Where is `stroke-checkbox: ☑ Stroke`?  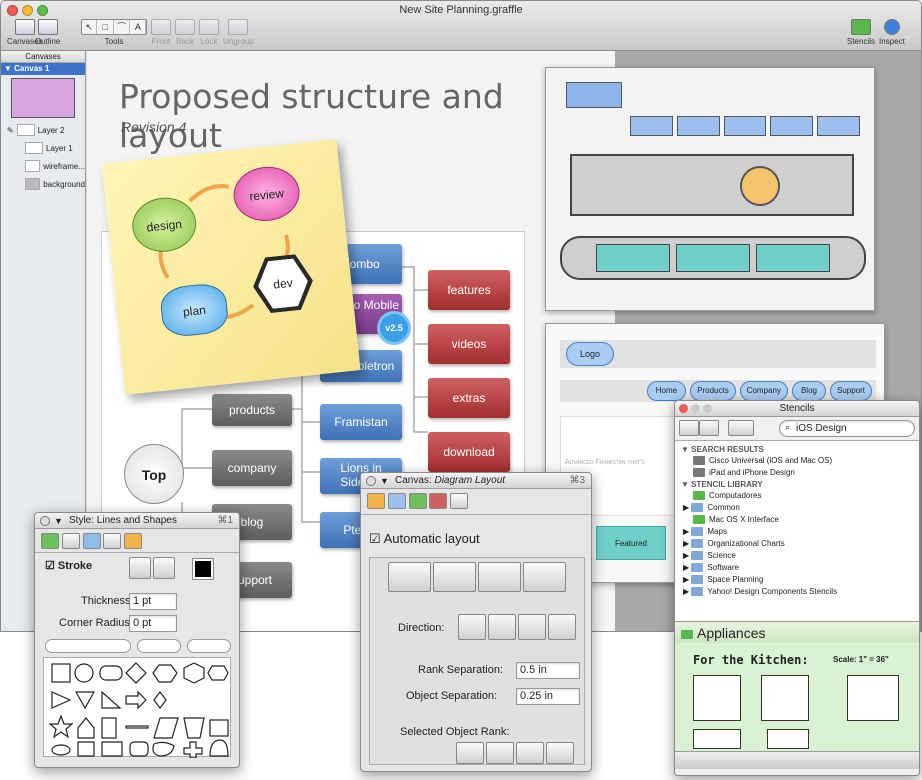
stroke-checkbox: ☑ Stroke is located at coordinates (68, 565).